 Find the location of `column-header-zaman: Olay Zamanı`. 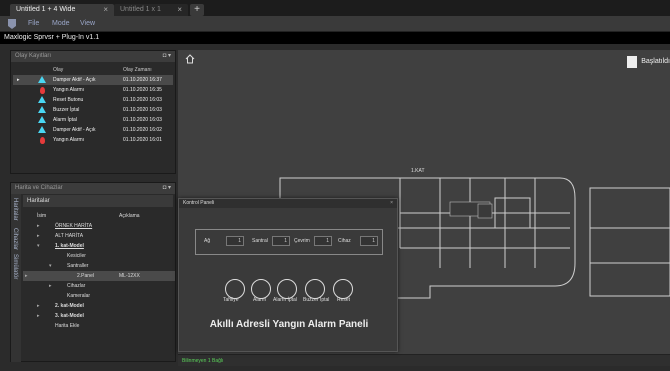

column-header-zaman: Olay Zamanı is located at coordinates (148, 70).